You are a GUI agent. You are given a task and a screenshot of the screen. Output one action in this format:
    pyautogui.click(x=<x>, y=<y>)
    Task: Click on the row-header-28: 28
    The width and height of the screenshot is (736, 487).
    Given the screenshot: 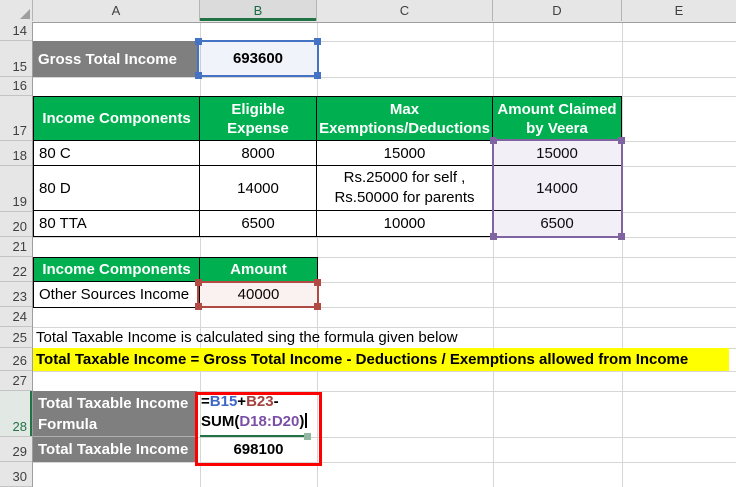 What is the action you would take?
    pyautogui.click(x=16, y=414)
    